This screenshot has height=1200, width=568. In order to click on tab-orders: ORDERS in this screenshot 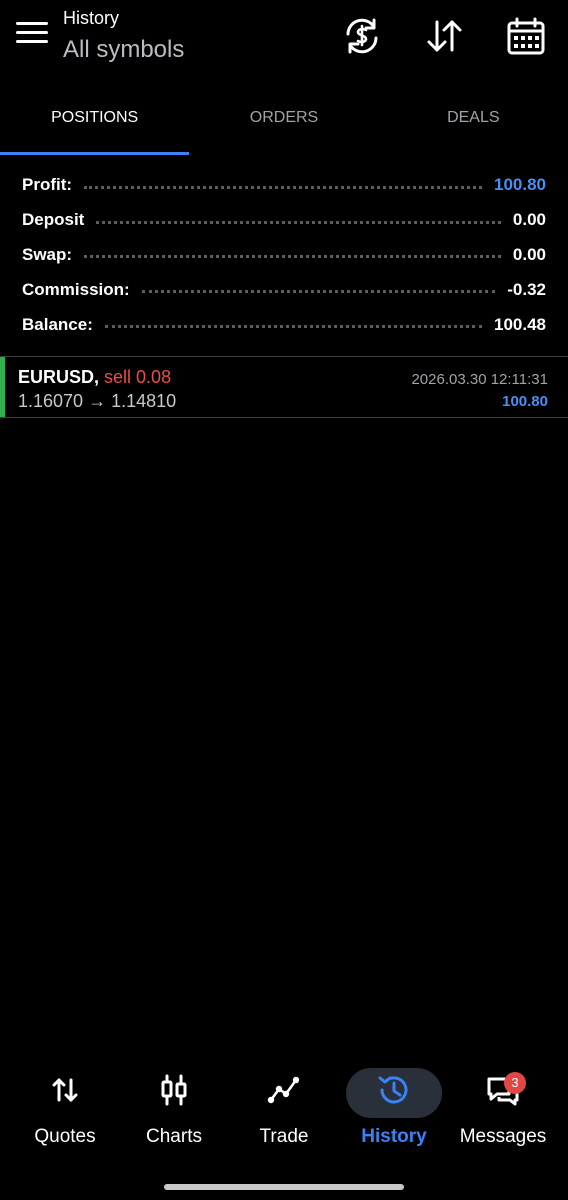, I will do `click(283, 126)`.